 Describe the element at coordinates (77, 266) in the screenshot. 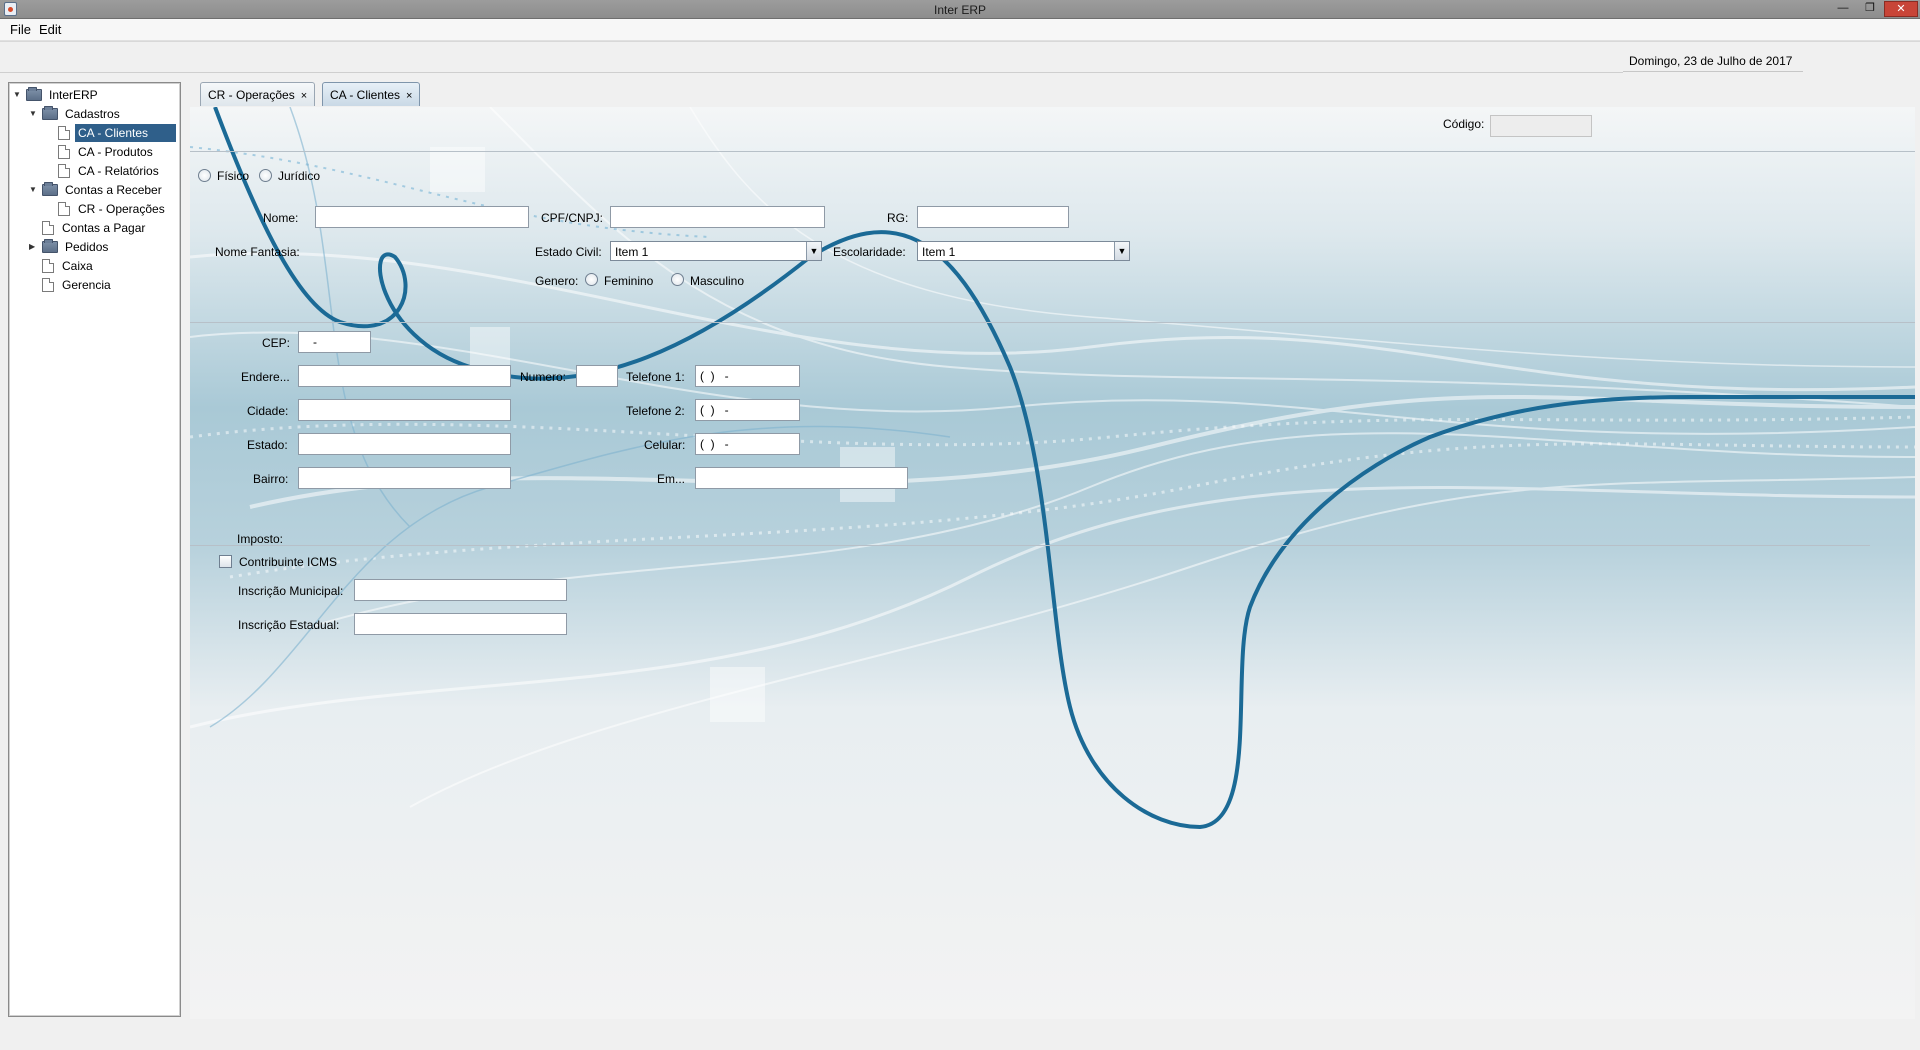

I see `tree-node-label: Caixa` at that location.